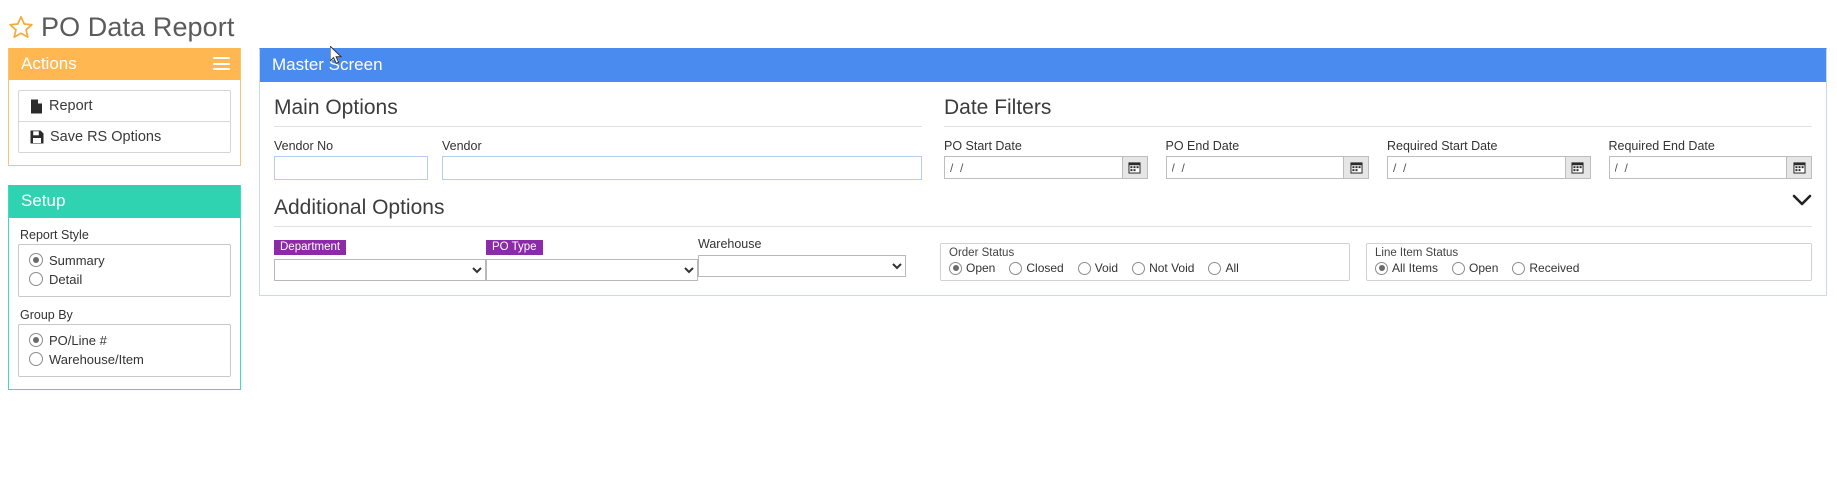 The height and width of the screenshot is (500, 1837). I want to click on group-by-option-po-line: PO/Line #, so click(125, 340).